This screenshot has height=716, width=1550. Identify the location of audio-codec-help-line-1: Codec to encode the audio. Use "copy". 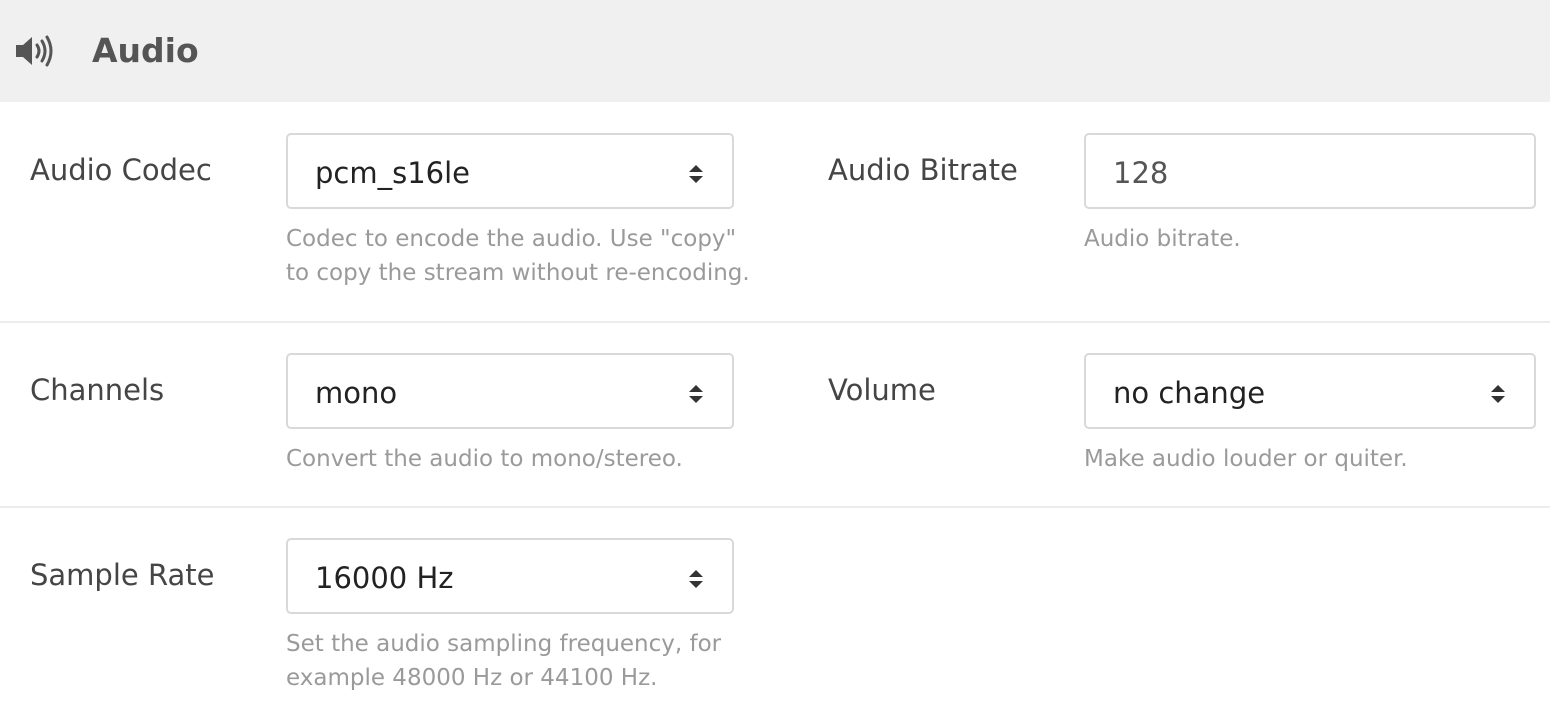
(511, 239).